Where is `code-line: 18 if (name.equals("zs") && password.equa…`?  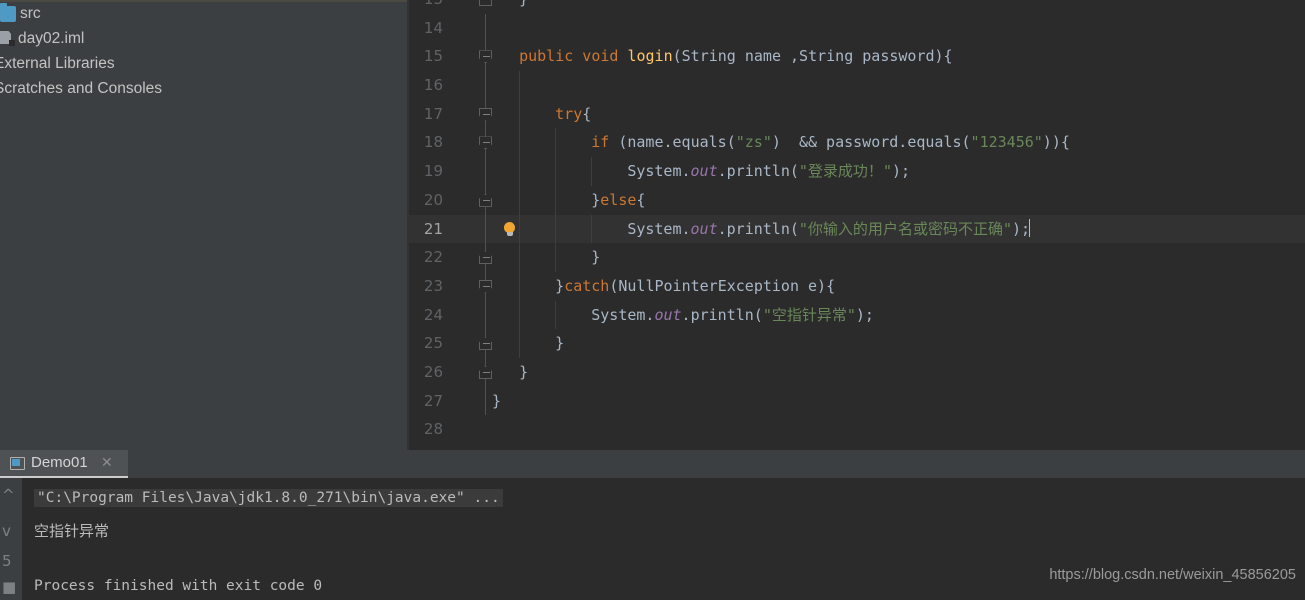
code-line: 18 if (name.equals("zs") && password.equa… is located at coordinates (856, 143).